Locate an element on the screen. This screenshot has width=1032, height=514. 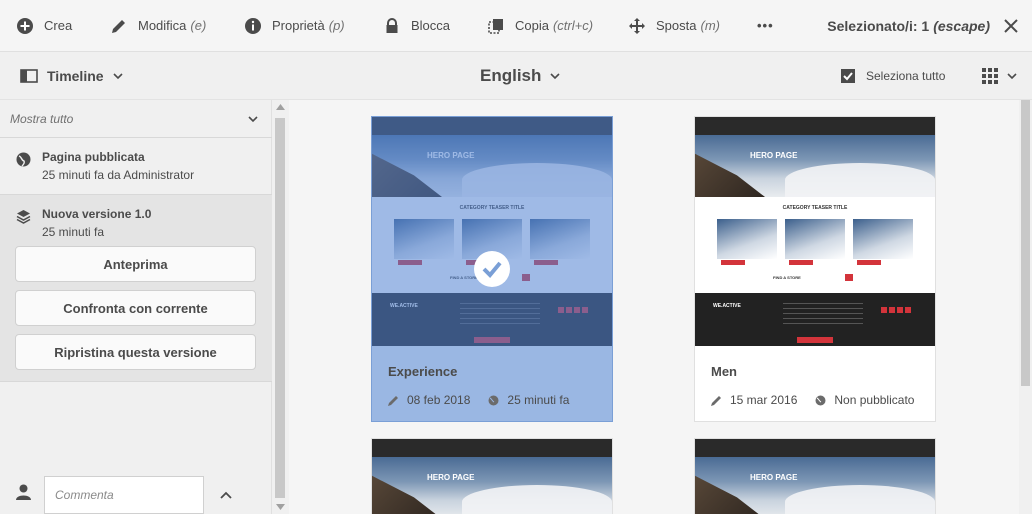
card-meta: 08 feb 2018 25 minuti fa is located at coordinates (492, 400).